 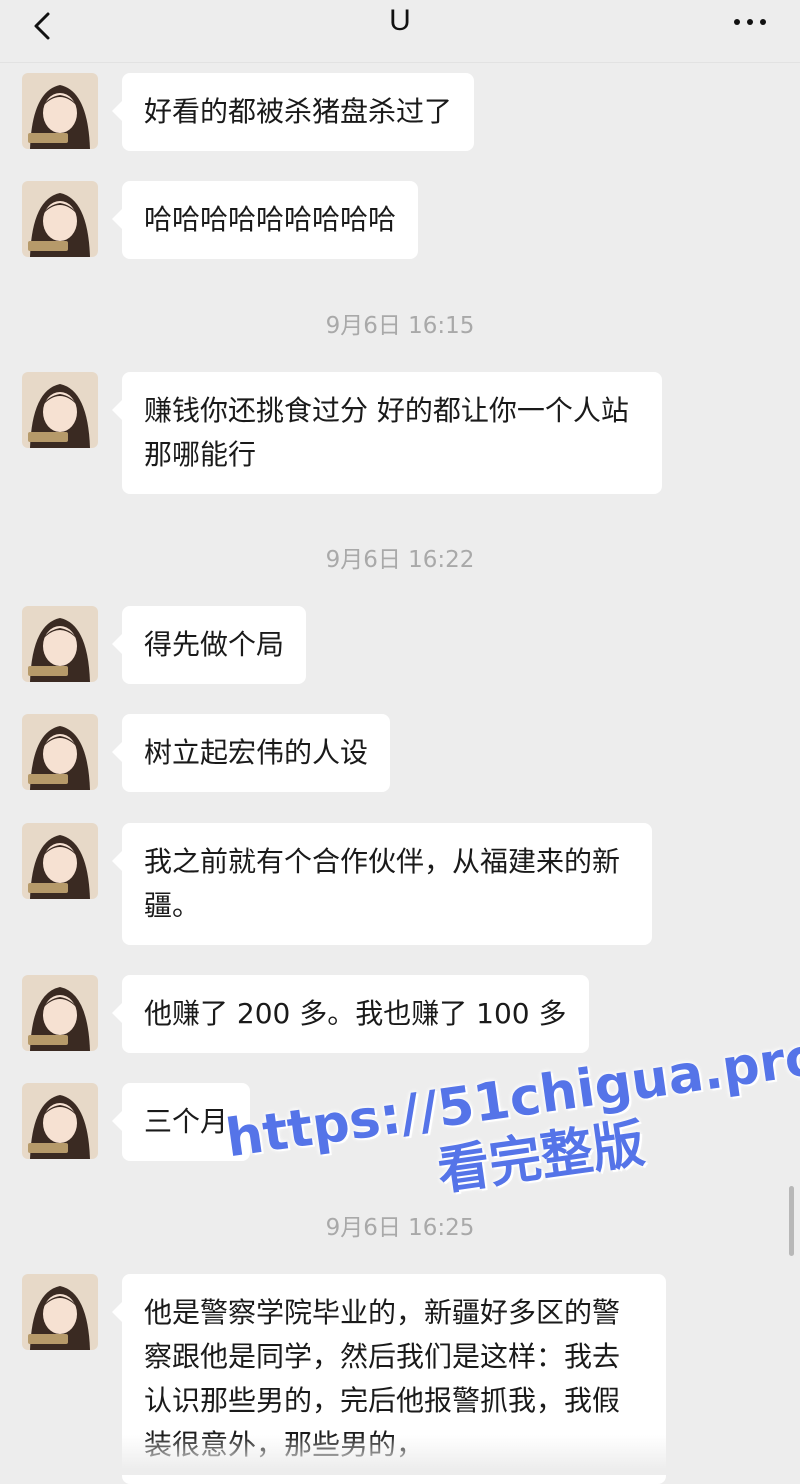 What do you see at coordinates (400, 560) in the screenshot?
I see `timestamp: 9月6日 16:22` at bounding box center [400, 560].